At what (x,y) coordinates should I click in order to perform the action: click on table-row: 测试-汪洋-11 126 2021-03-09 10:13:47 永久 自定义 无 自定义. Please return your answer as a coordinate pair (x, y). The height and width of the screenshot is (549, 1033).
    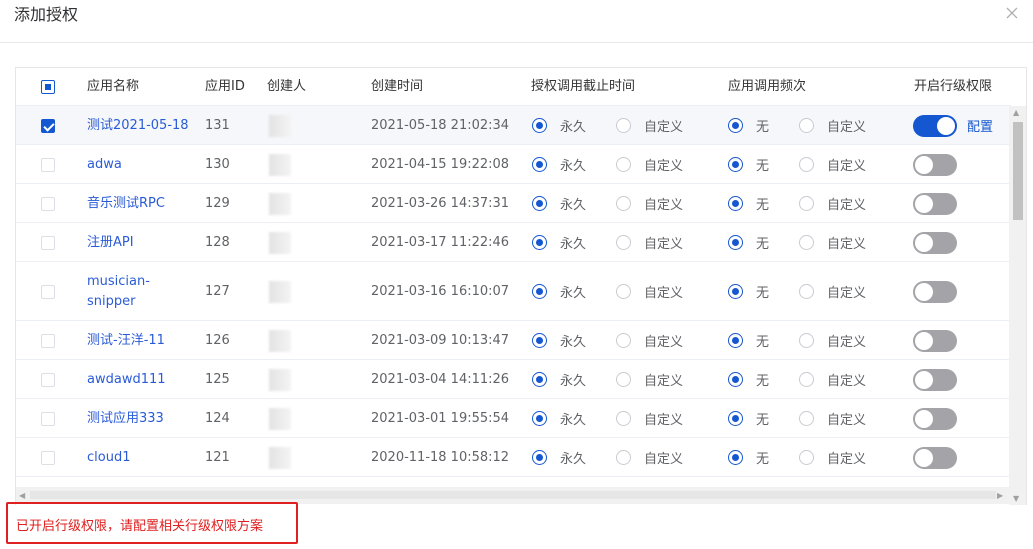
    Looking at the image, I should click on (513, 340).